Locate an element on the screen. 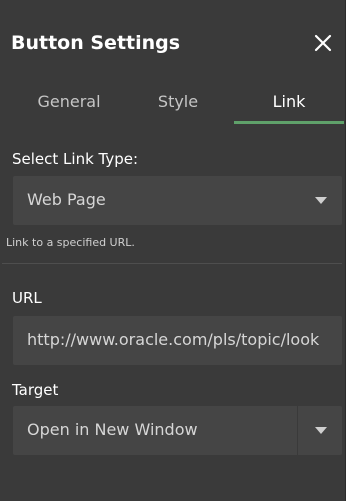 The height and width of the screenshot is (501, 346). link-type-hint: Link to a specified URL. is located at coordinates (70, 242).